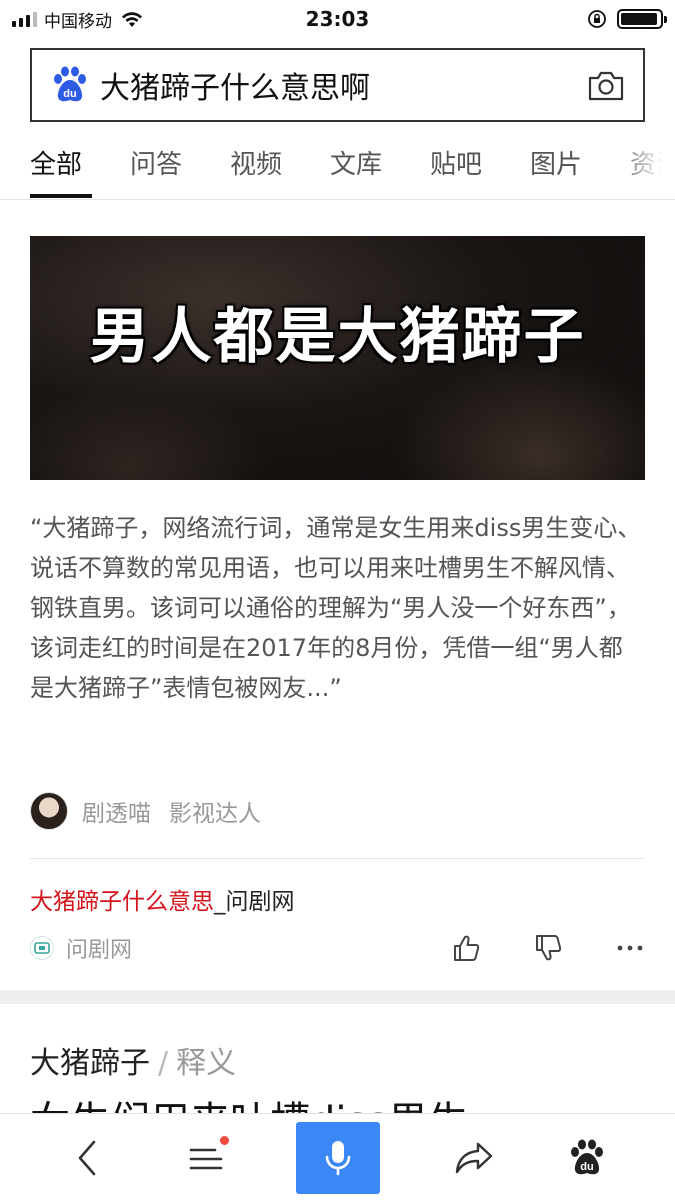 This screenshot has width=675, height=1200. I want to click on orientation-lock-icon, so click(597, 19).